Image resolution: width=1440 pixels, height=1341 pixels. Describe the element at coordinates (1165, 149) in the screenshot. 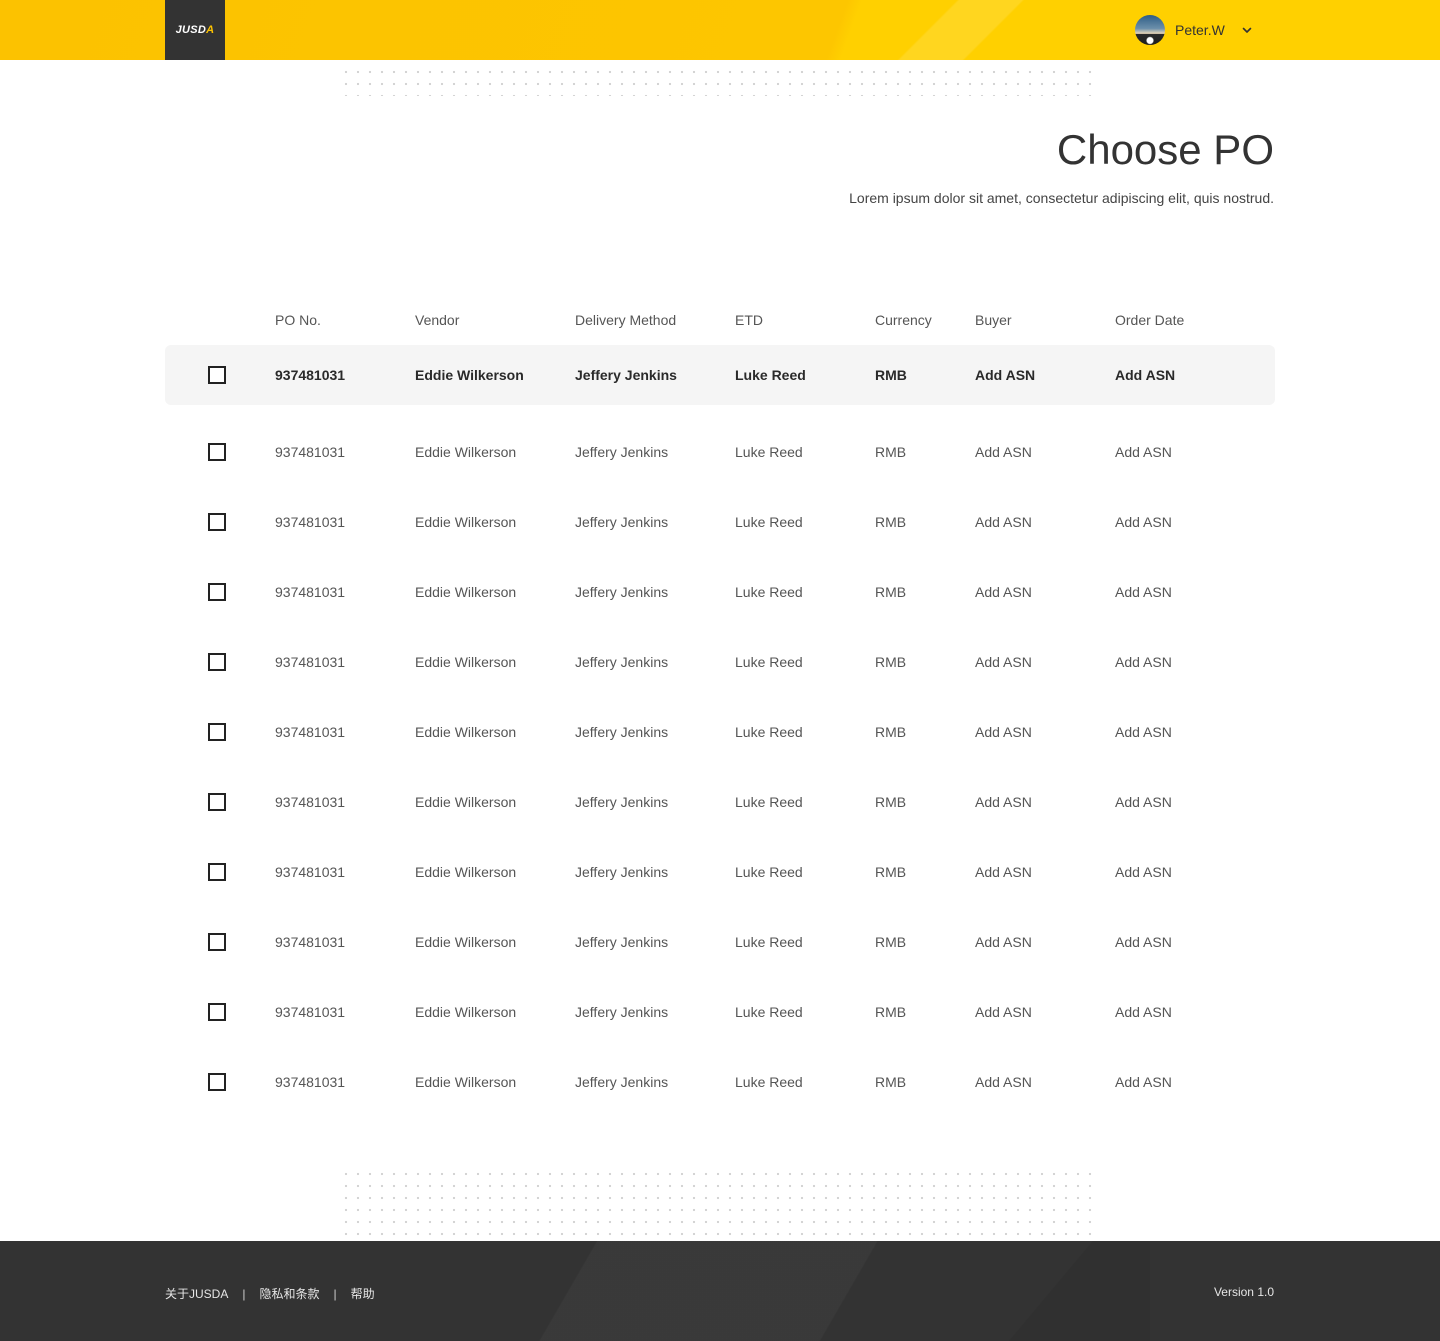

I see `page-title: Choose PO` at that location.